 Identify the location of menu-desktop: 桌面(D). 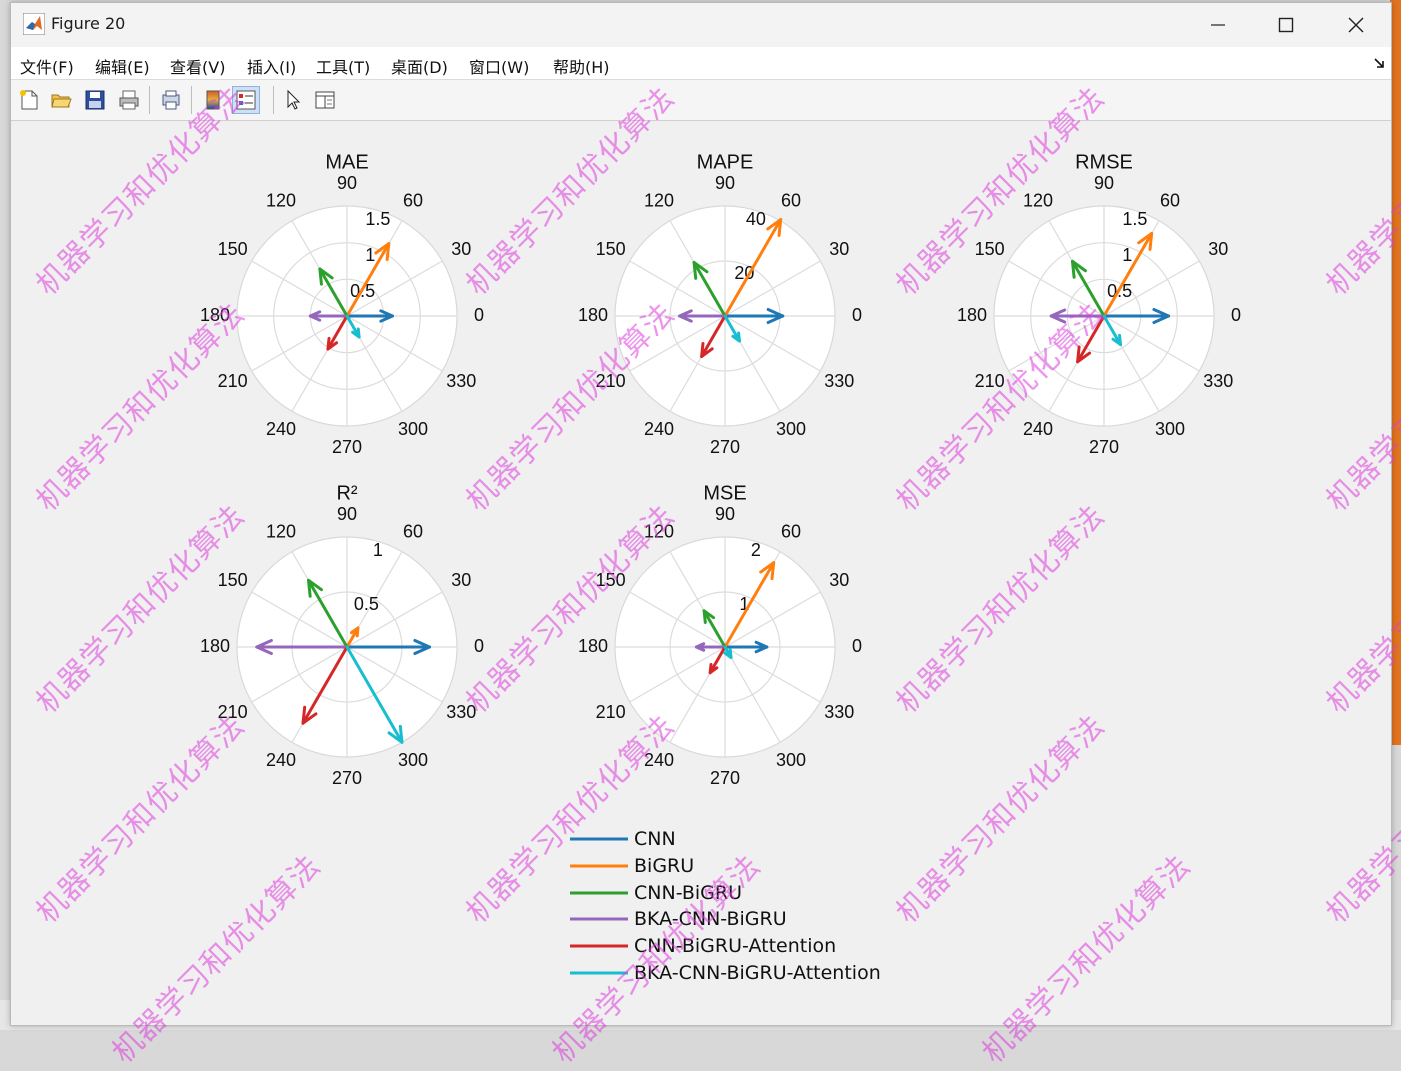
(419, 66).